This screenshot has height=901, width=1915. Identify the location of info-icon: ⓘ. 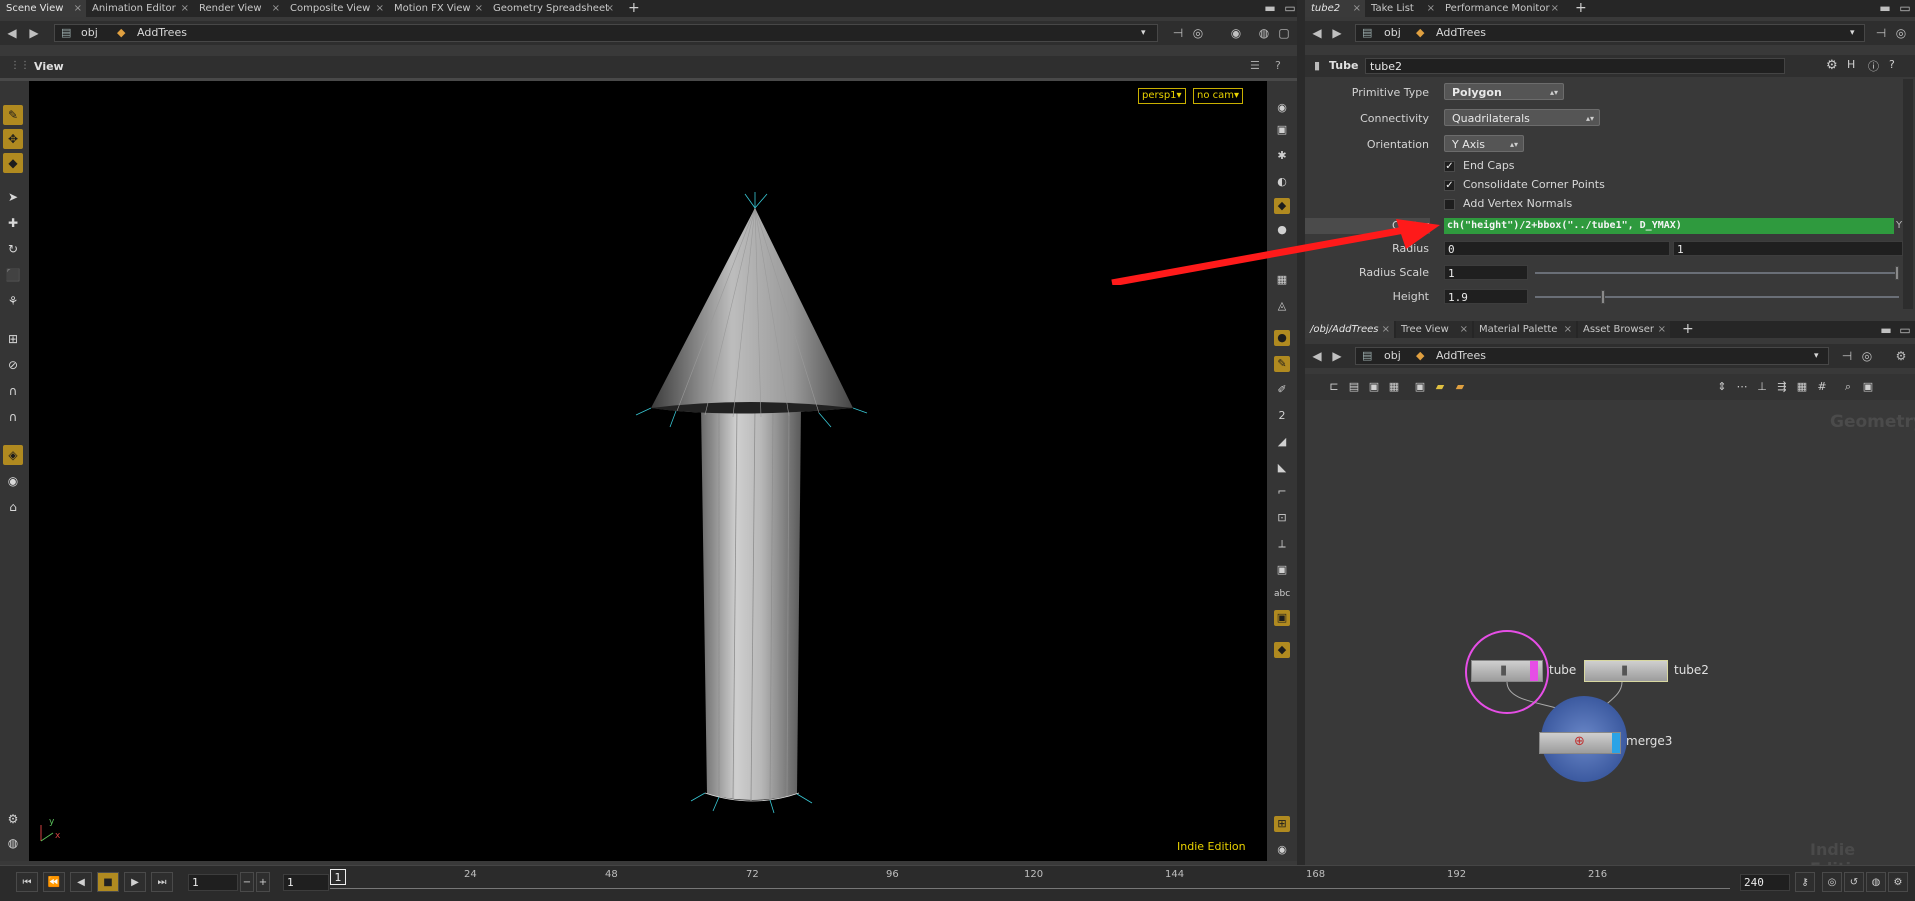
(1873, 66).